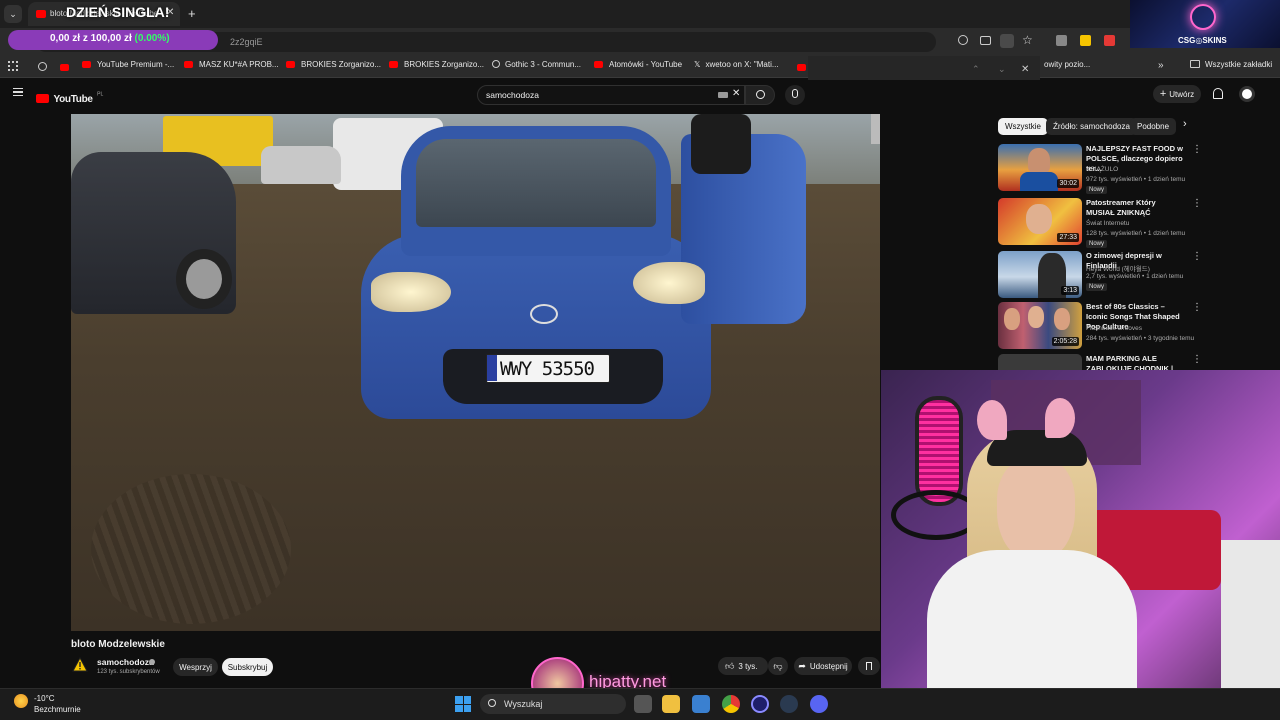  What do you see at coordinates (611, 95) in the screenshot?
I see `search-input: samochodoza ✕` at bounding box center [611, 95].